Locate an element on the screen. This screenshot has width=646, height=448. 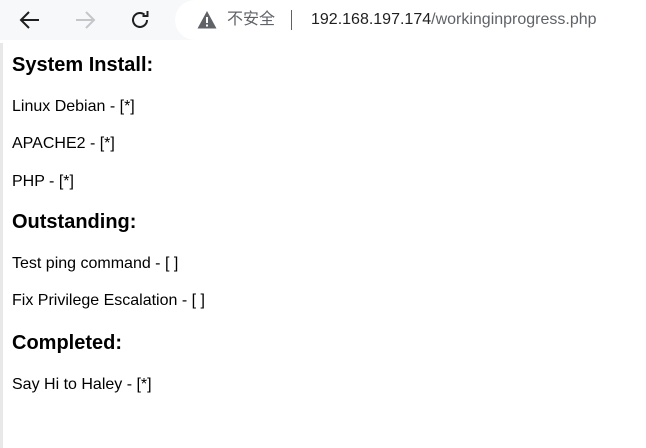
system-install-heading: System Install: is located at coordinates (83, 65).